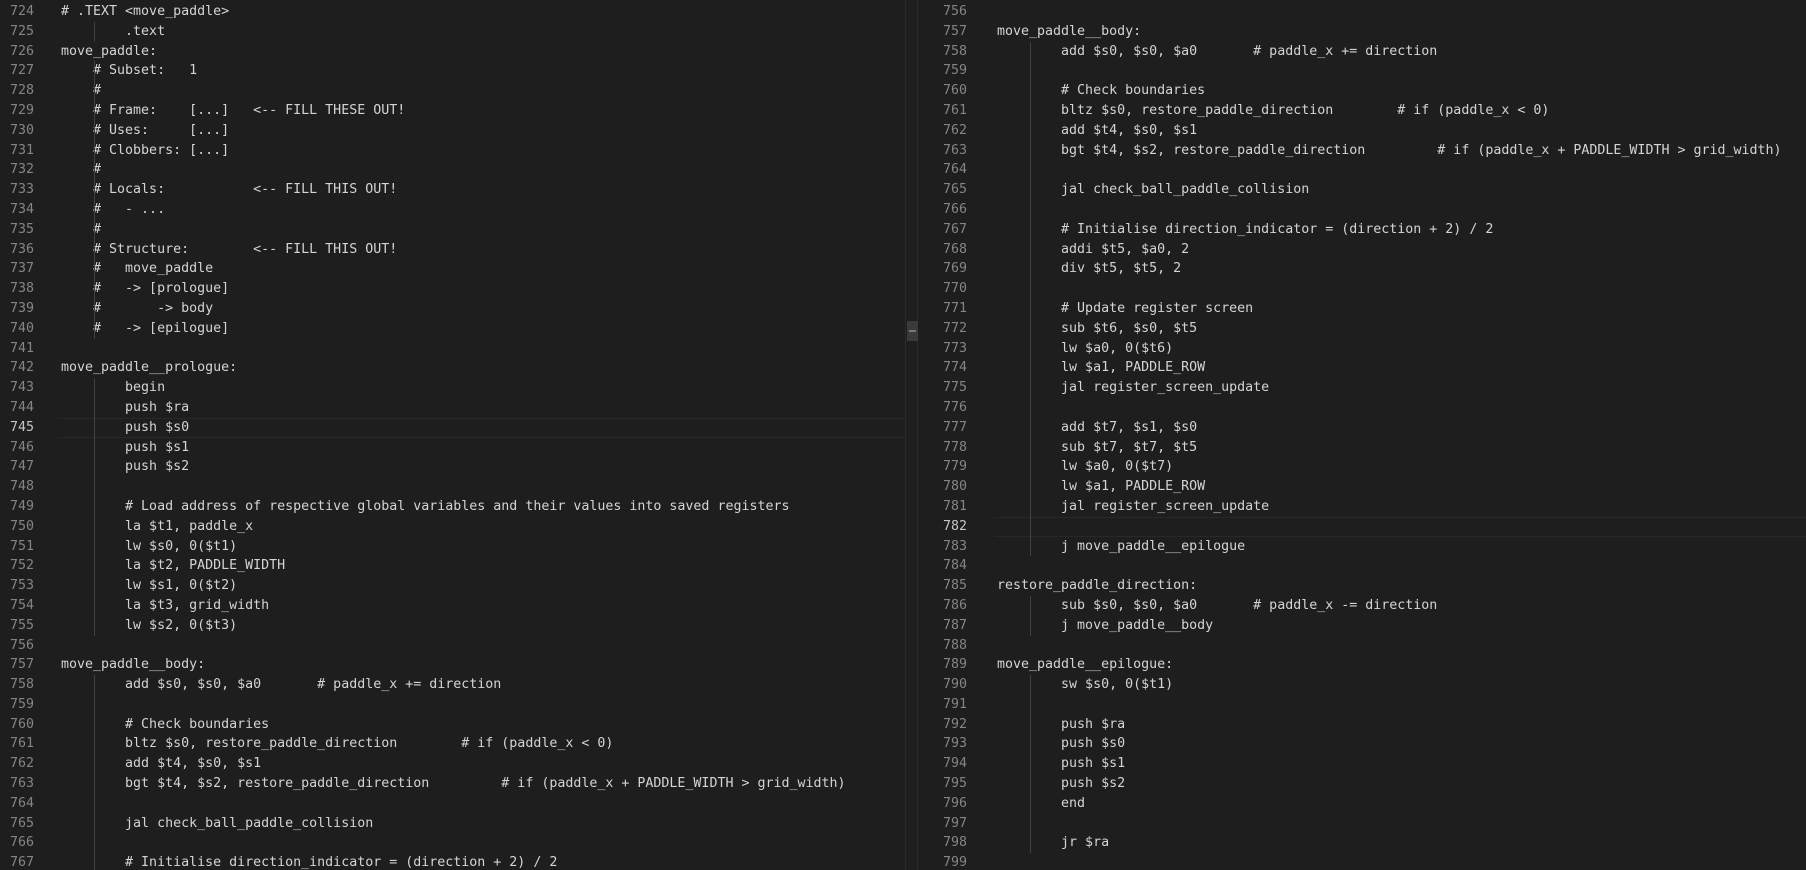 The width and height of the screenshot is (1806, 870). Describe the element at coordinates (942, 725) in the screenshot. I see `line-number: 792` at that location.